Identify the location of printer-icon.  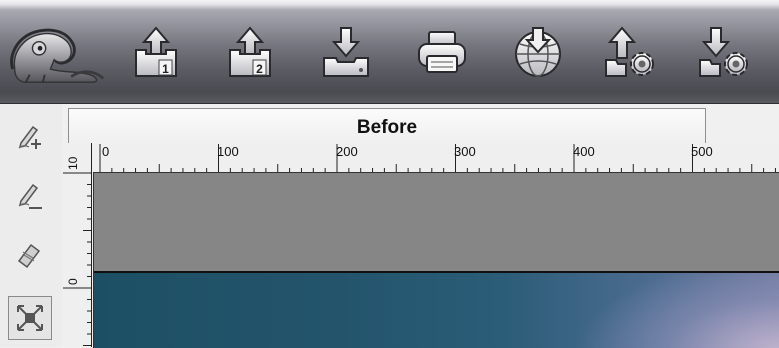
(442, 52).